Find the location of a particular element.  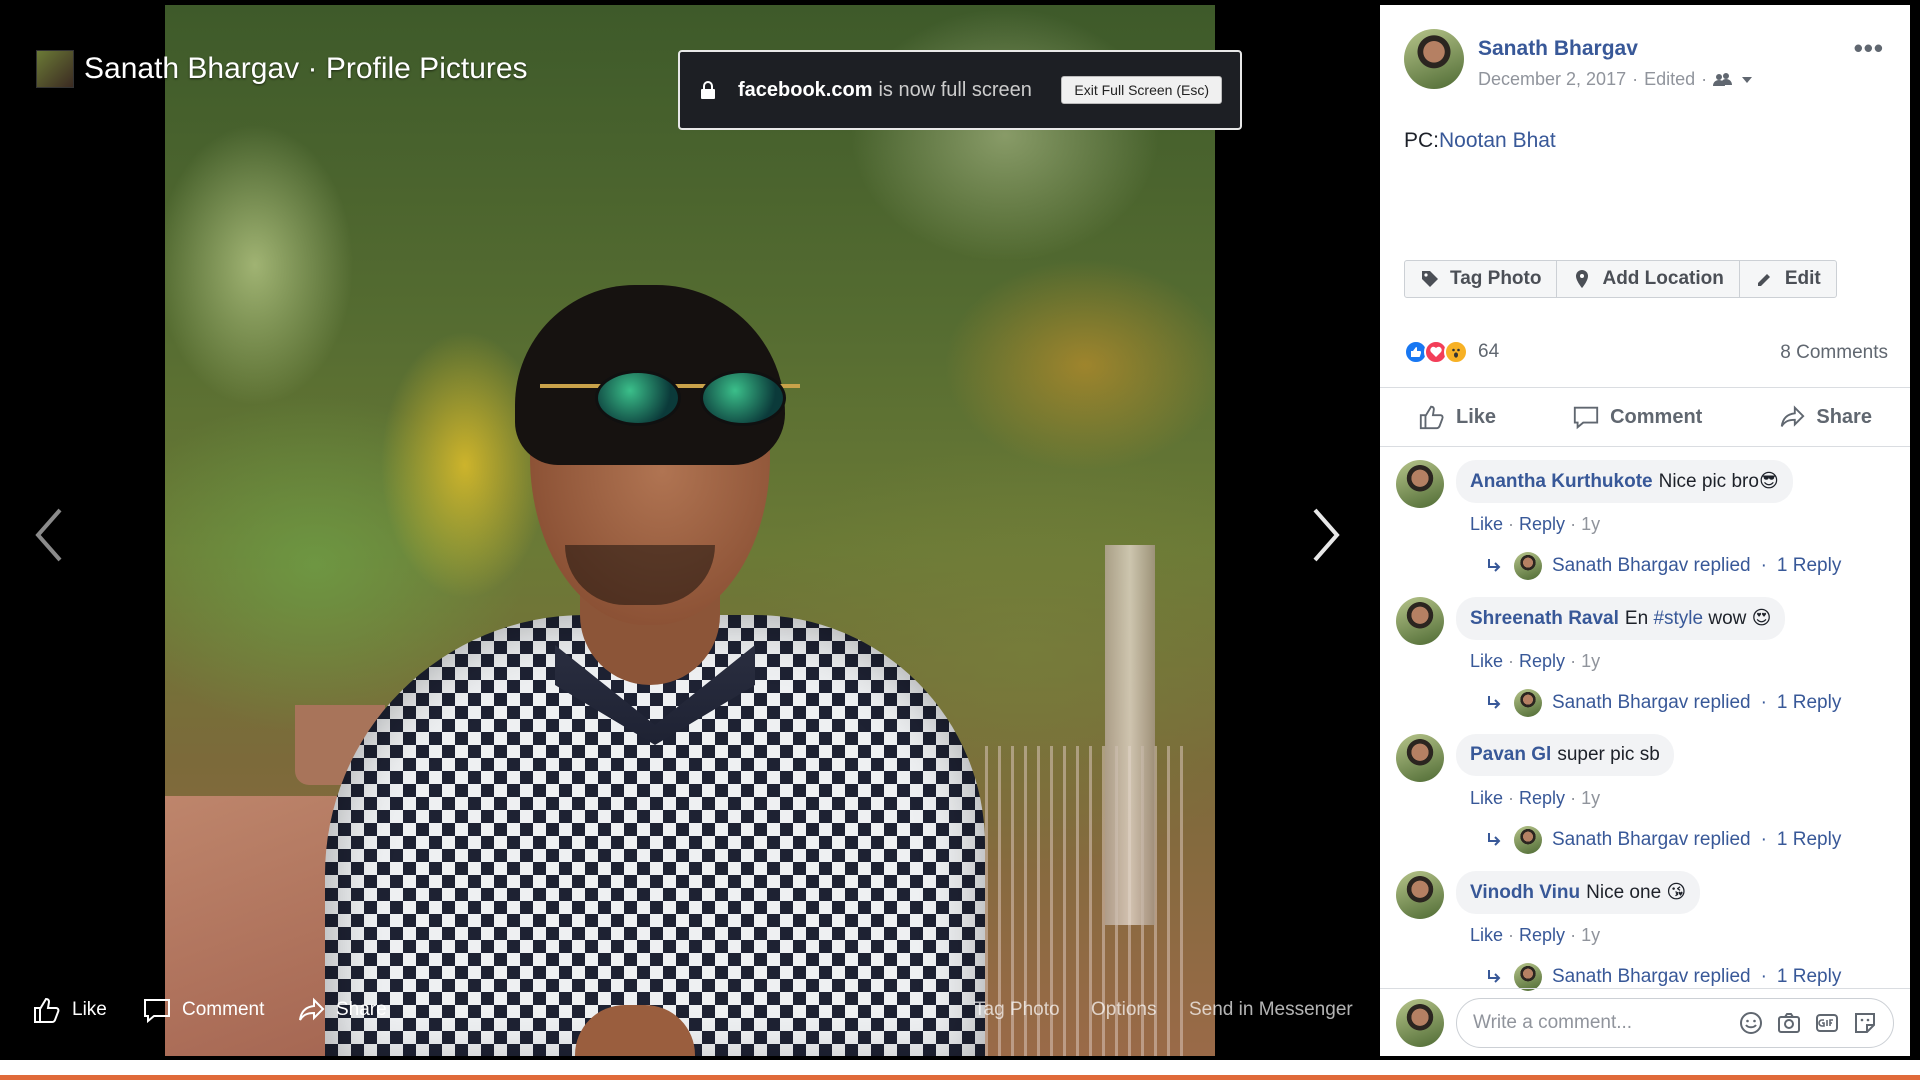

wow-reaction-icon is located at coordinates (1456, 352).